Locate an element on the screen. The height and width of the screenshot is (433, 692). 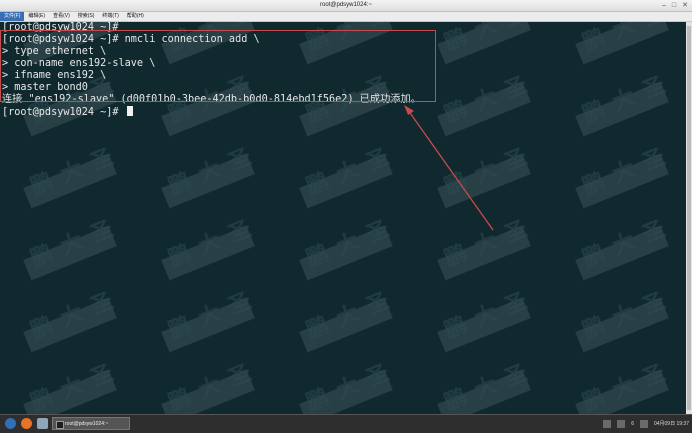
start-menu-icon is located at coordinates (10, 423).